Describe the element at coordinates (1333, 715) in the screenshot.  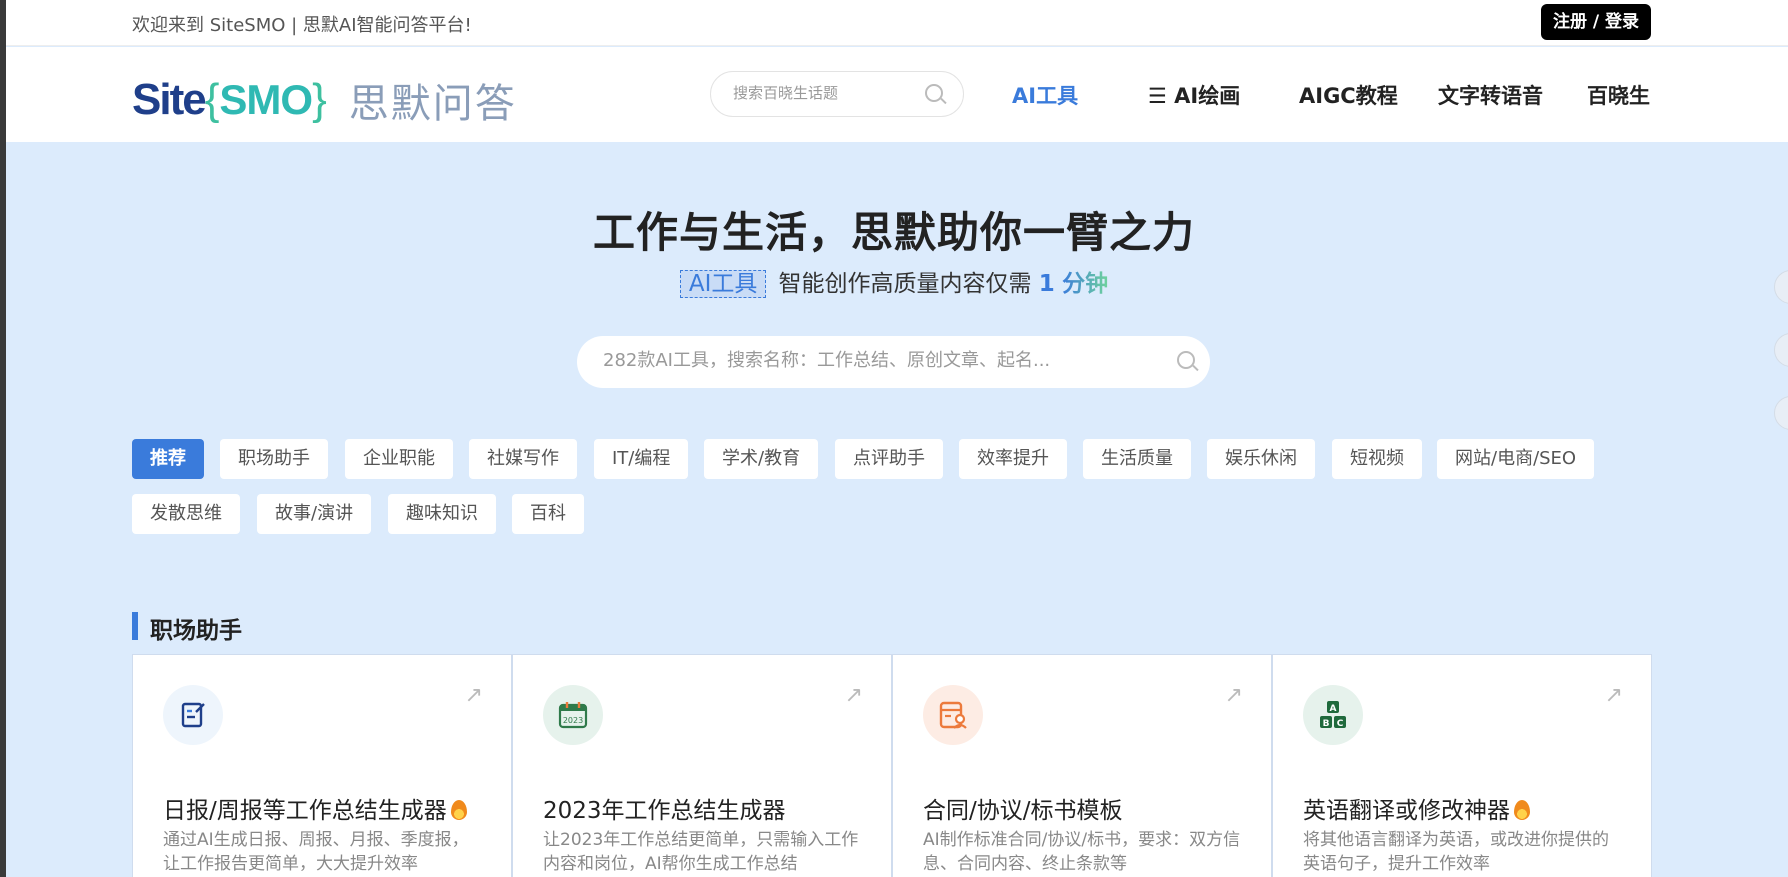
I see `abc-blocks-icon: ABC` at that location.